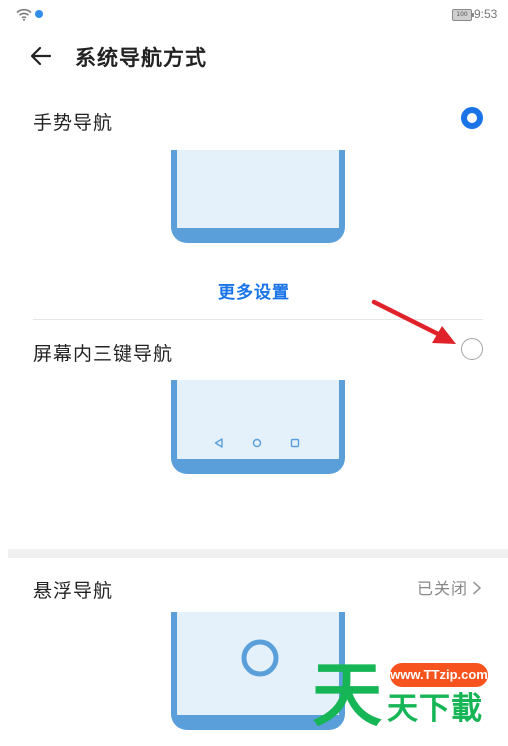  Describe the element at coordinates (472, 118) in the screenshot. I see `gesture-nav-radio` at that location.